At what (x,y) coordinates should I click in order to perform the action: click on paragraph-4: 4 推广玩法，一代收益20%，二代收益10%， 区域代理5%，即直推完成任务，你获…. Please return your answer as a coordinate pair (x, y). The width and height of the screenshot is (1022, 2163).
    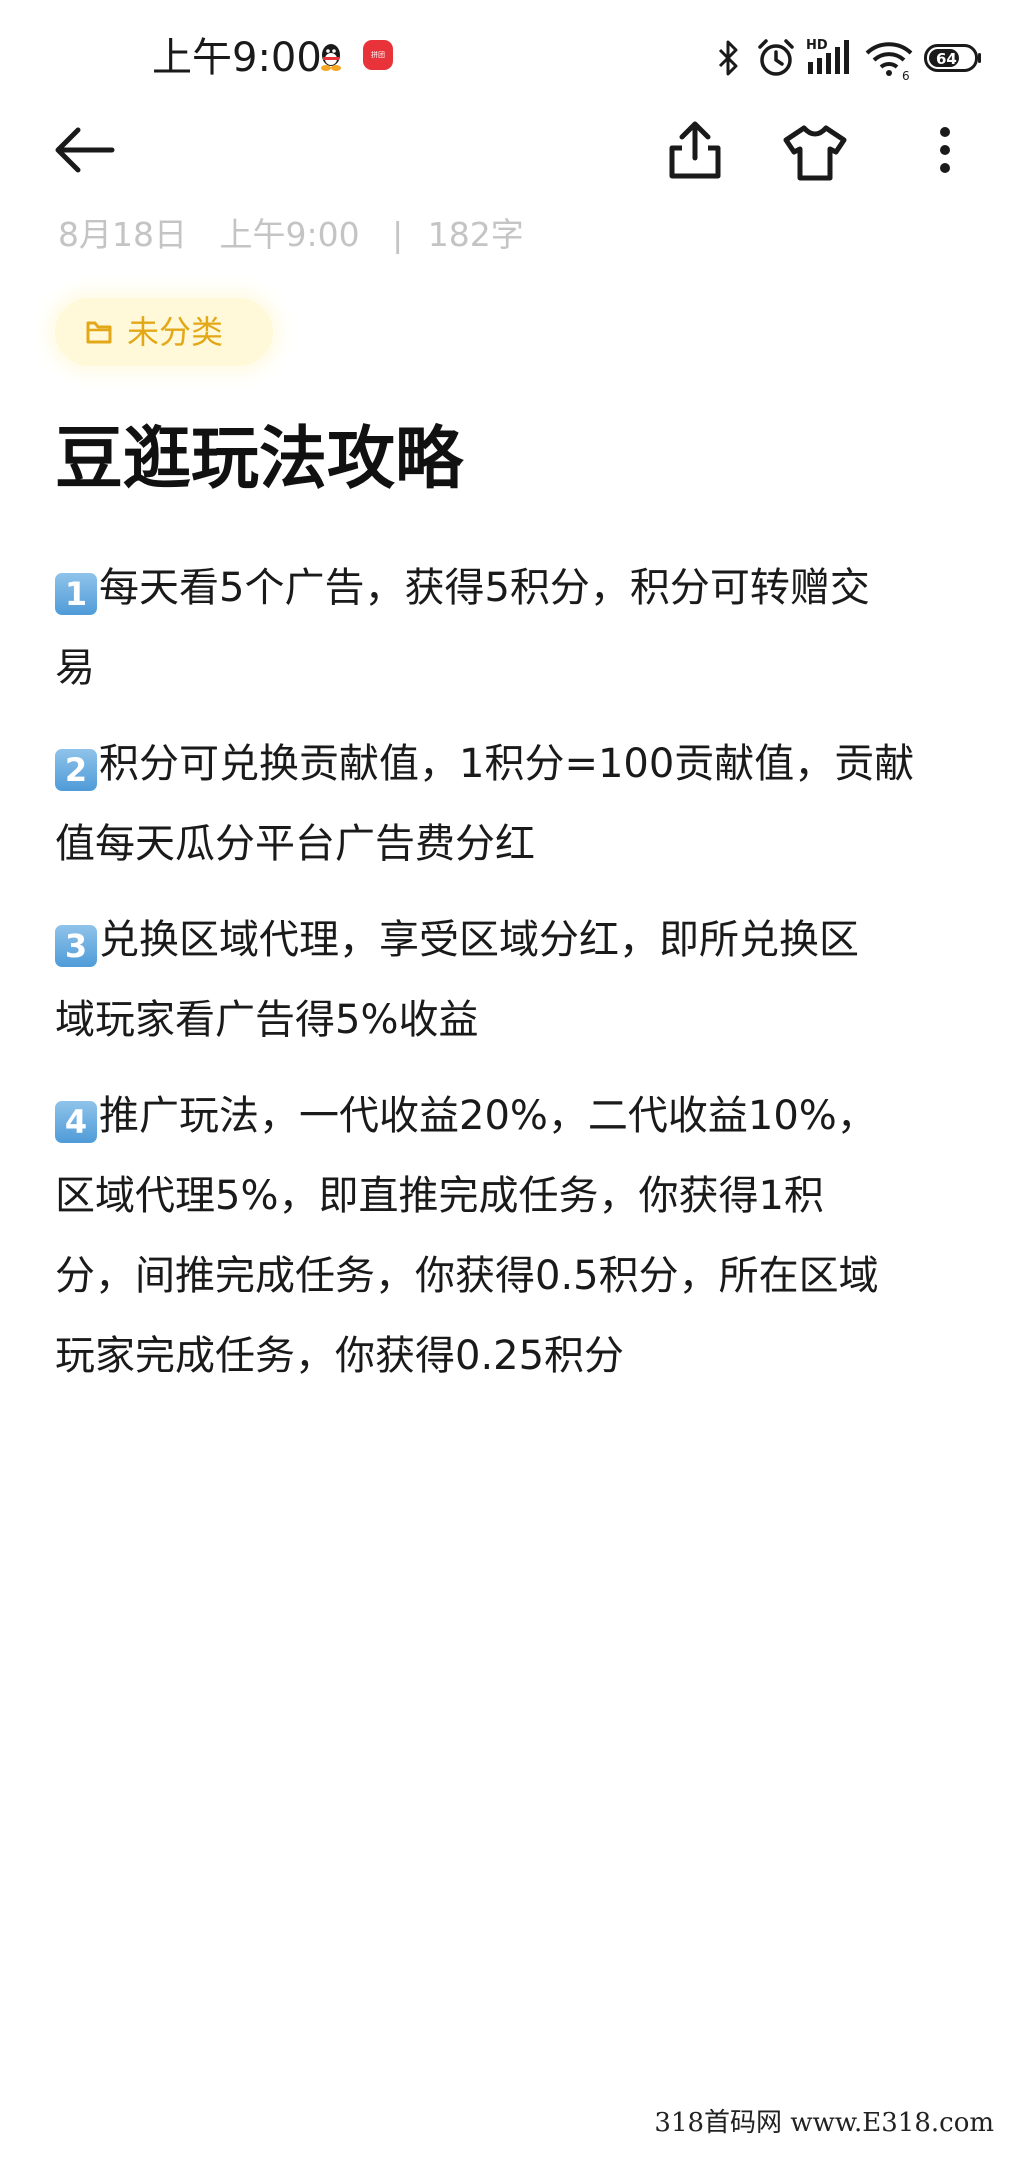
    Looking at the image, I should click on (515, 1236).